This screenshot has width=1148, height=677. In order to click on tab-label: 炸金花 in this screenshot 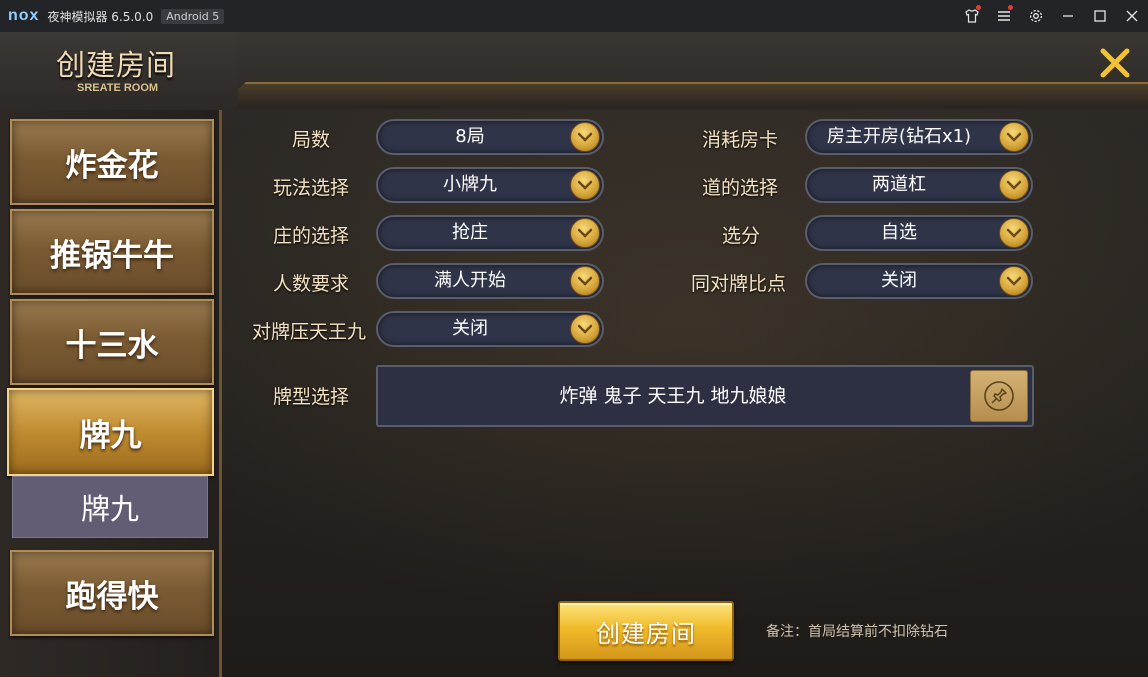, I will do `click(112, 165)`.